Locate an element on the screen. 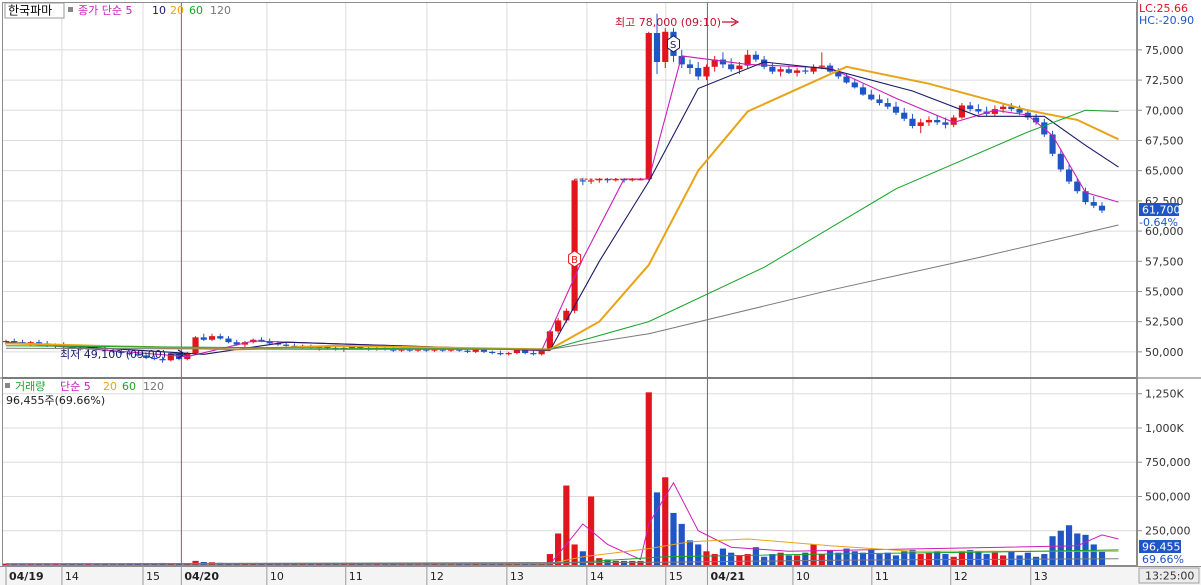 The image size is (1201, 585). price-legend: 한국파마 종가 단순 5 10 20 60 120 is located at coordinates (117, 10).